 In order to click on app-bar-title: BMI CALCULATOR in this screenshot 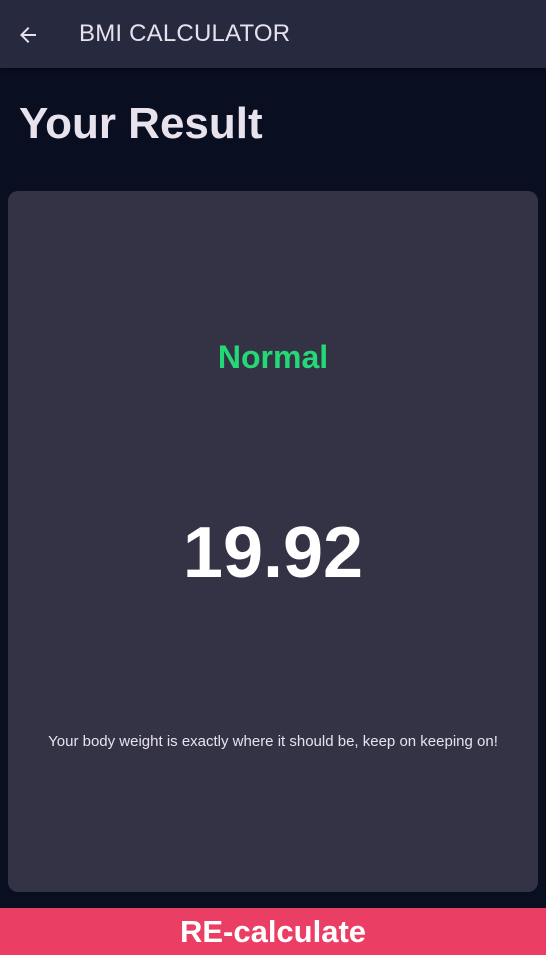, I will do `click(185, 33)`.